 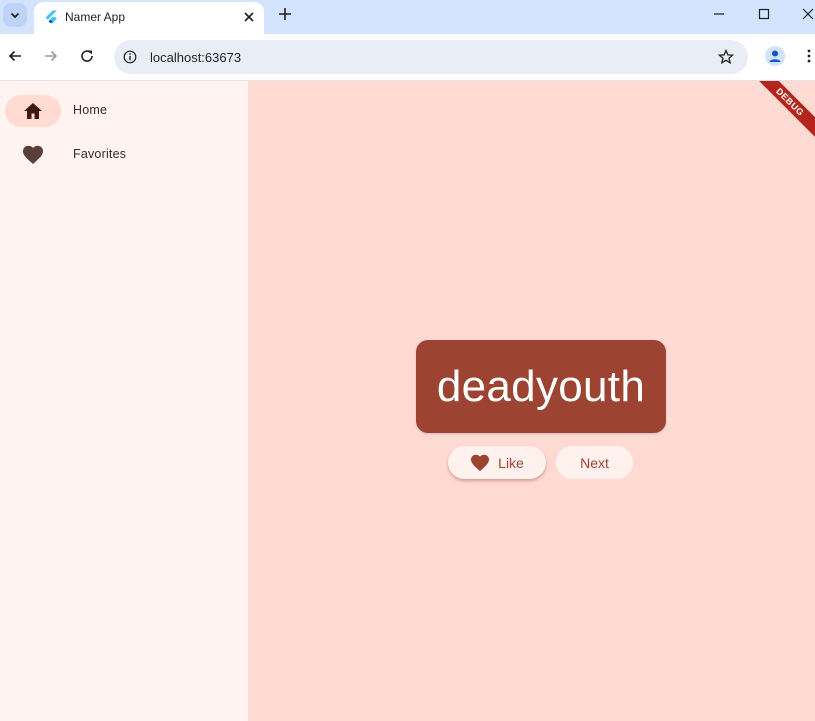 What do you see at coordinates (15, 56) in the screenshot?
I see `back-arrow-icon` at bounding box center [15, 56].